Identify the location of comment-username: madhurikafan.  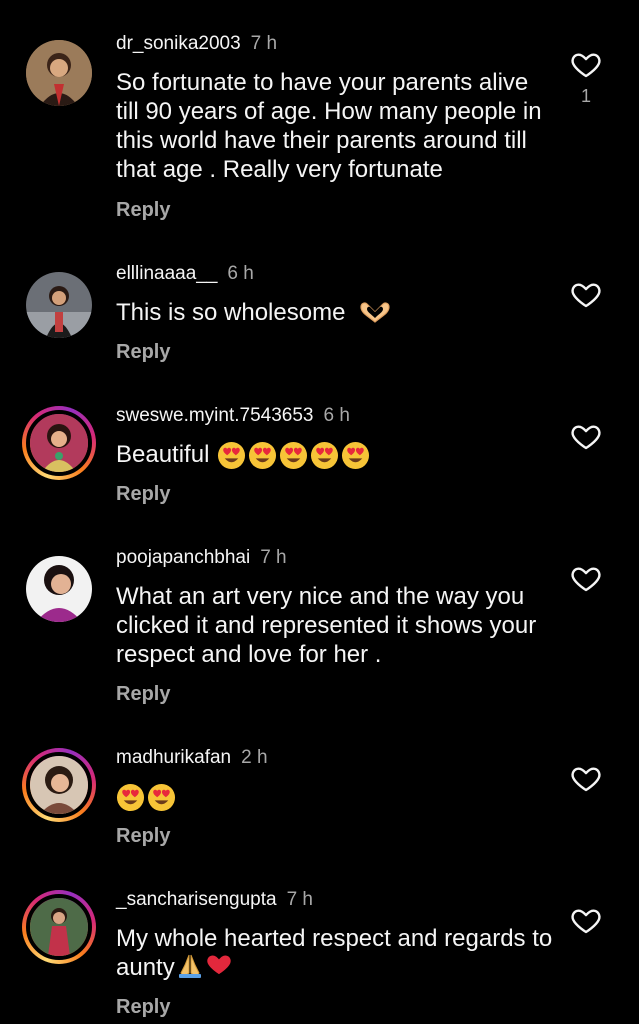
(173, 757).